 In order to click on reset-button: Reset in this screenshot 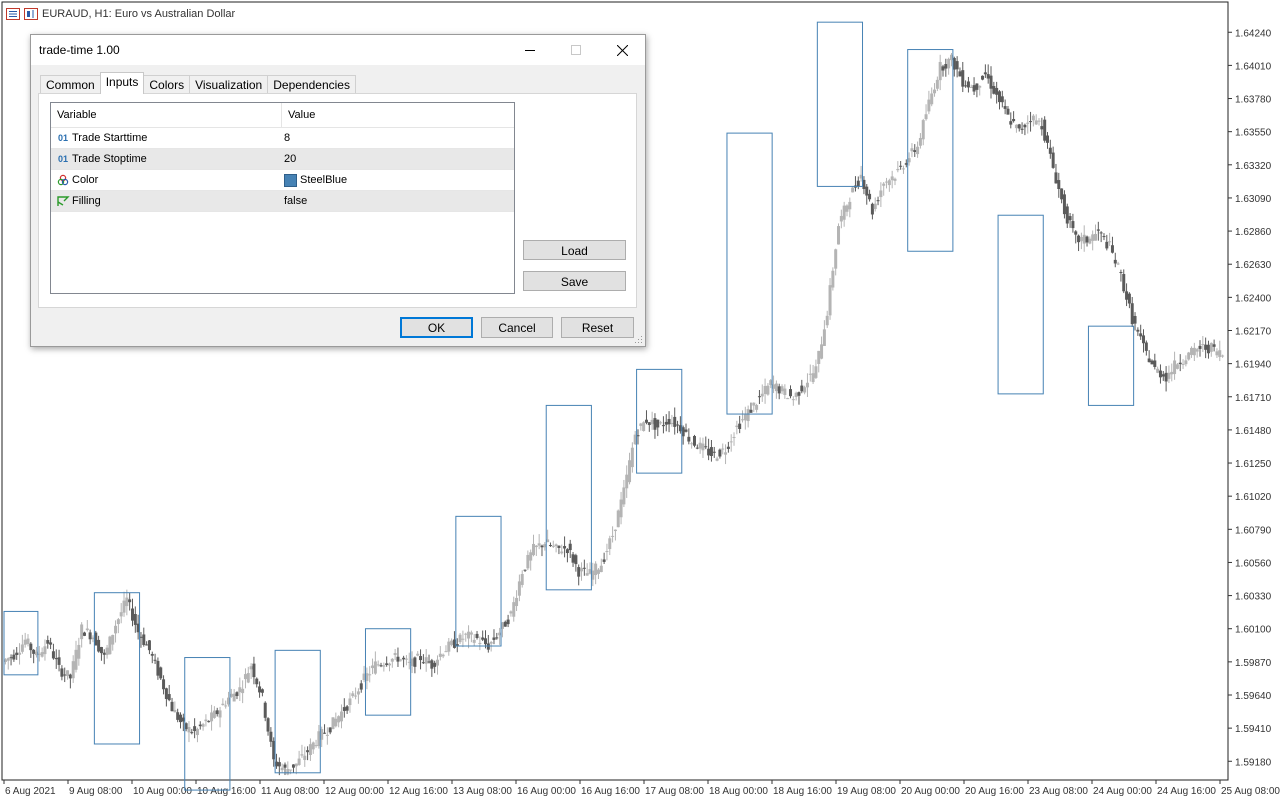, I will do `click(597, 327)`.